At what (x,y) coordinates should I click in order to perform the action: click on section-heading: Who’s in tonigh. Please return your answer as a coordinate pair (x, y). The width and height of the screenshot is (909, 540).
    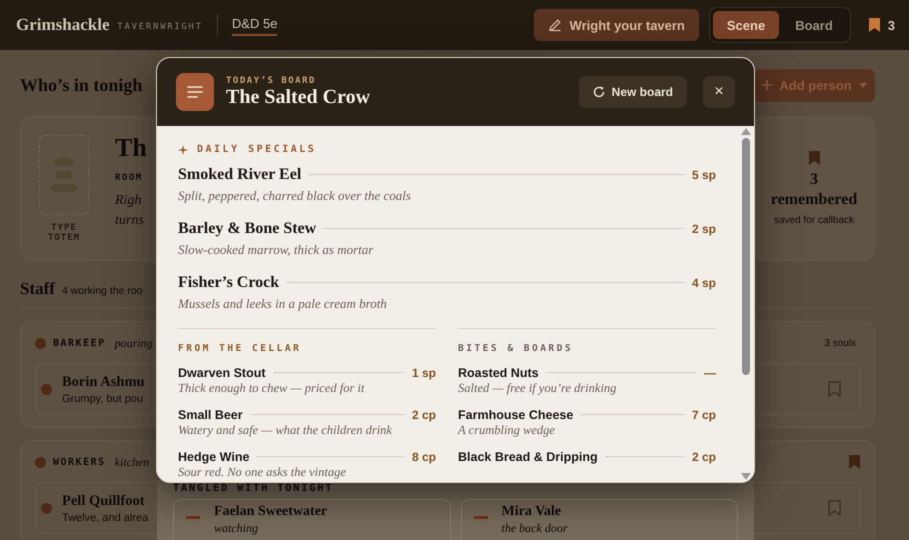
    Looking at the image, I should click on (81, 85).